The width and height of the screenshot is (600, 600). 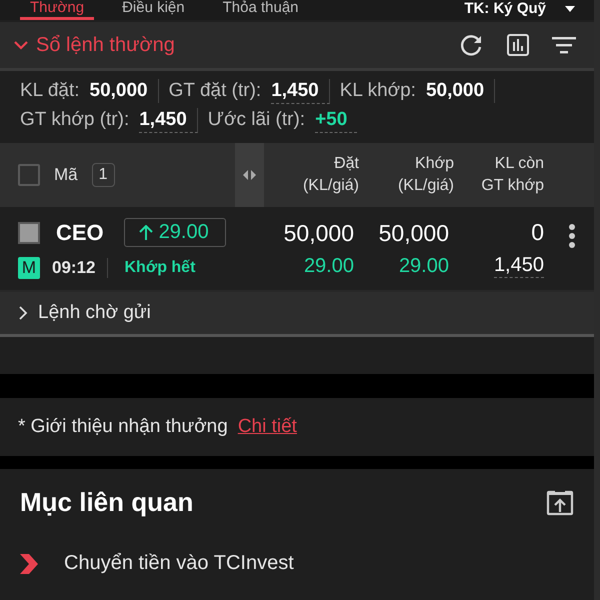 What do you see at coordinates (570, 8) in the screenshot?
I see `caret-icon` at bounding box center [570, 8].